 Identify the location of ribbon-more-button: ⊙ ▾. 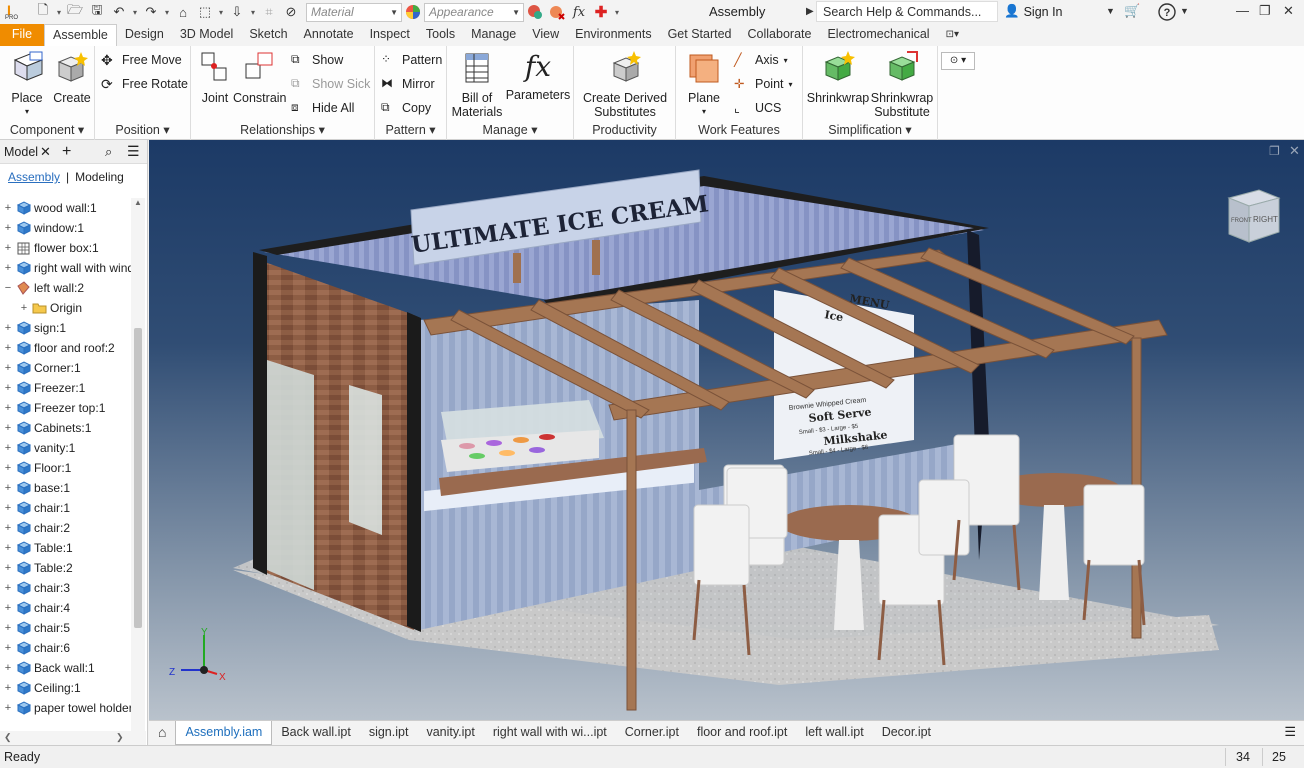
(958, 61).